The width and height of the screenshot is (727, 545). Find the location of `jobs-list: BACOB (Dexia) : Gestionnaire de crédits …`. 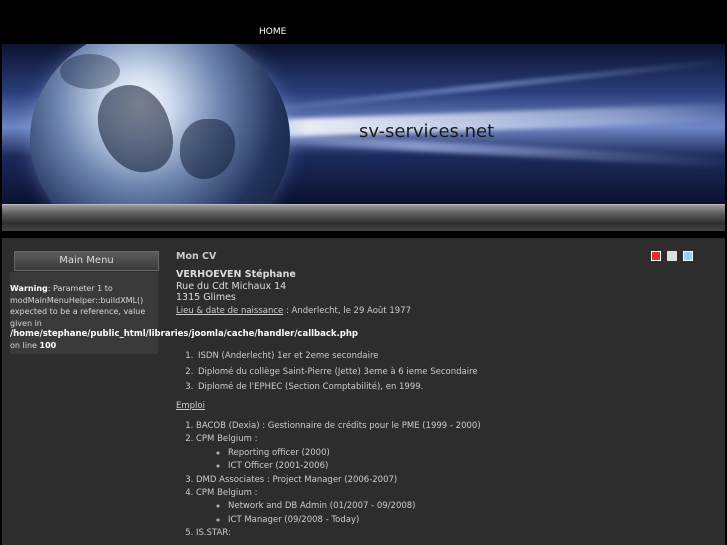

jobs-list: BACOB (Dexia) : Gestionnaire de crédits … is located at coordinates (338, 480).